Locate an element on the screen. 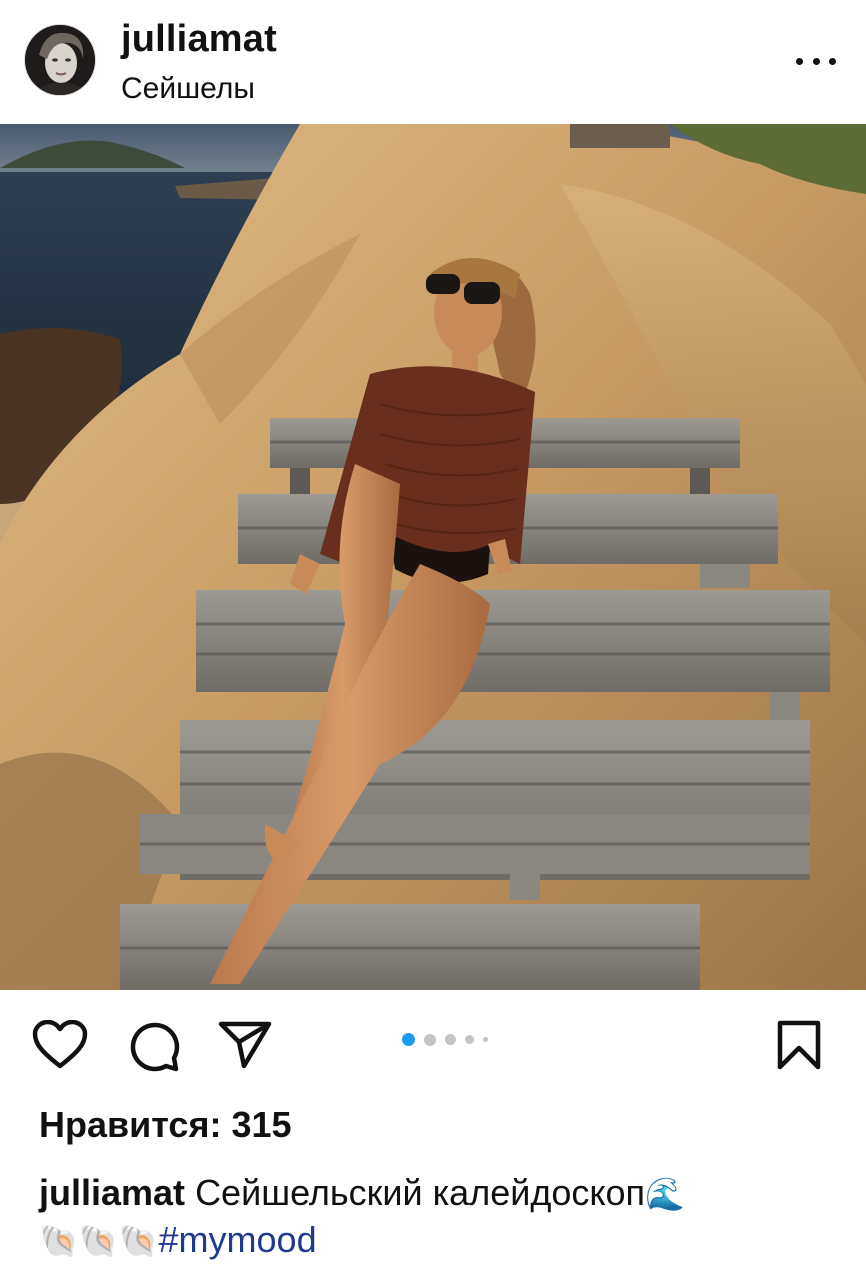  post-actions is located at coordinates (433, 1045).